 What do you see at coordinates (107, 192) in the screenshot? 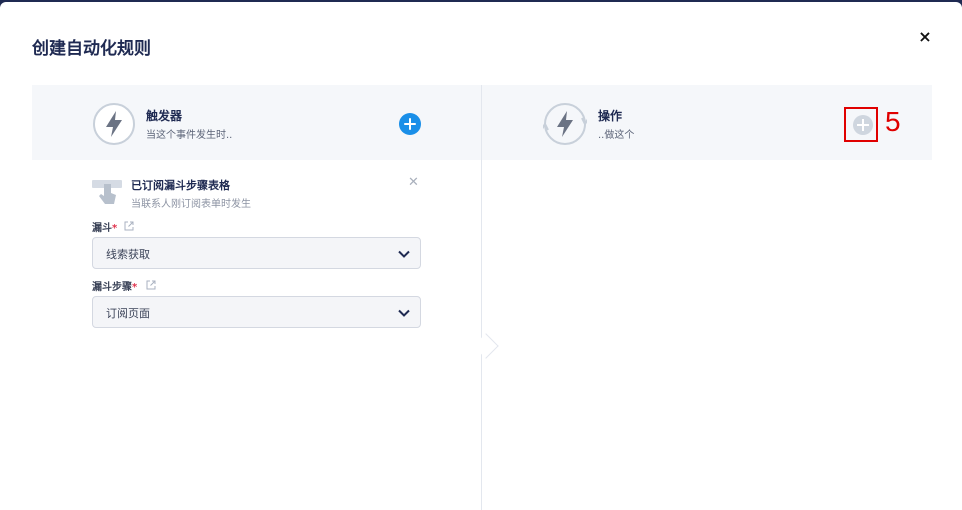
I see `hand-pointer-icon` at bounding box center [107, 192].